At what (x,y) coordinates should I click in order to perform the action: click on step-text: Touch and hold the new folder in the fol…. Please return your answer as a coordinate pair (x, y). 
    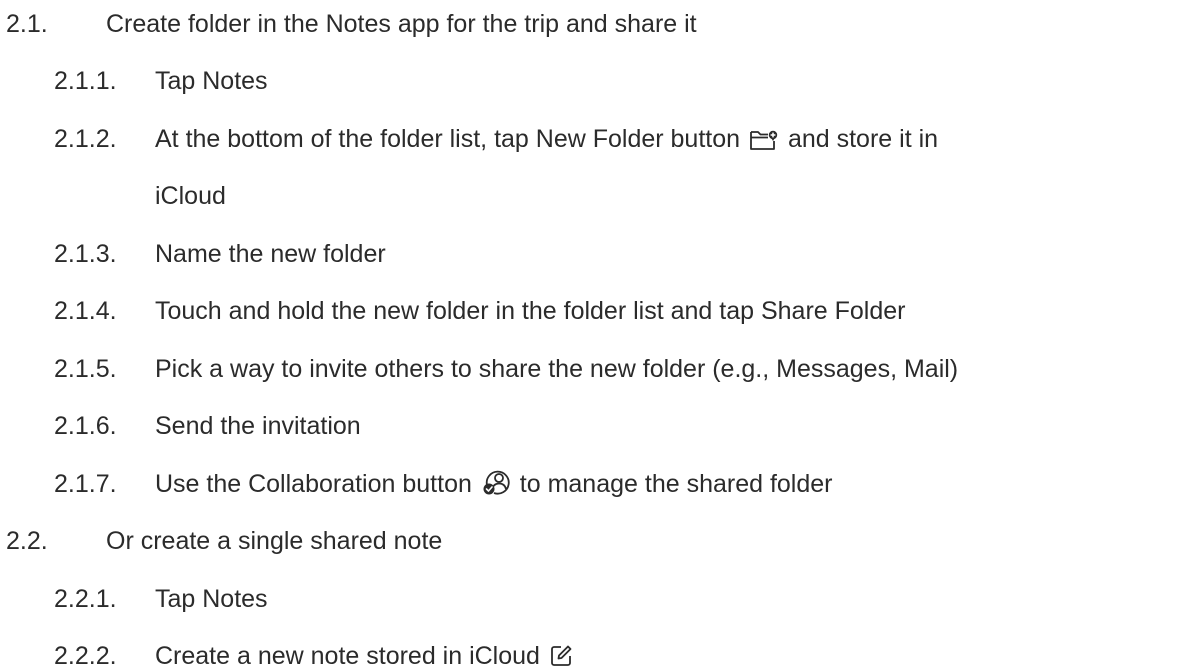
    Looking at the image, I should click on (530, 311).